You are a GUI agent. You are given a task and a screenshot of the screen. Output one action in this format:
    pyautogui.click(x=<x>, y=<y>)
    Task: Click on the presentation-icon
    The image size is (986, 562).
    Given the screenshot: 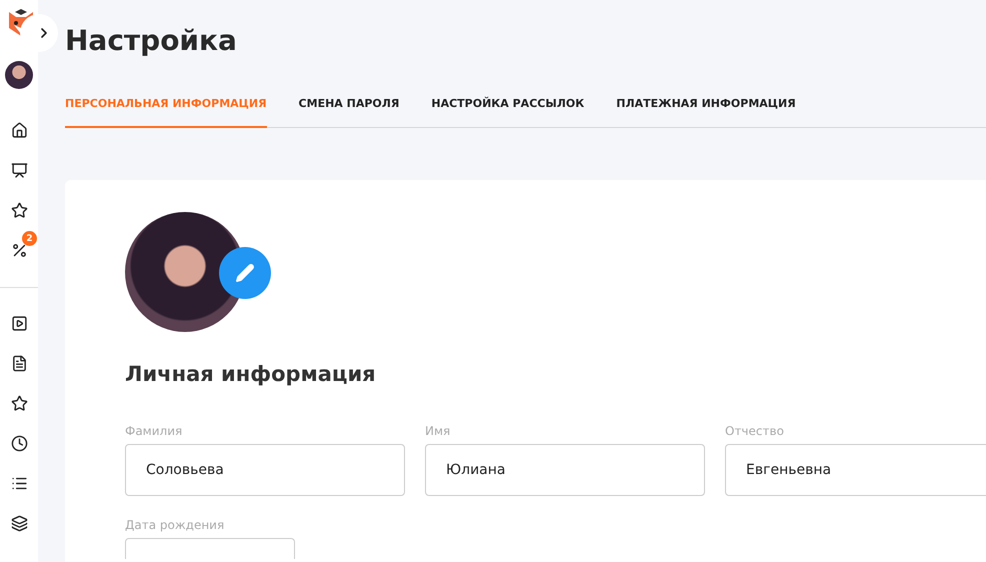 What is the action you would take?
    pyautogui.click(x=19, y=170)
    